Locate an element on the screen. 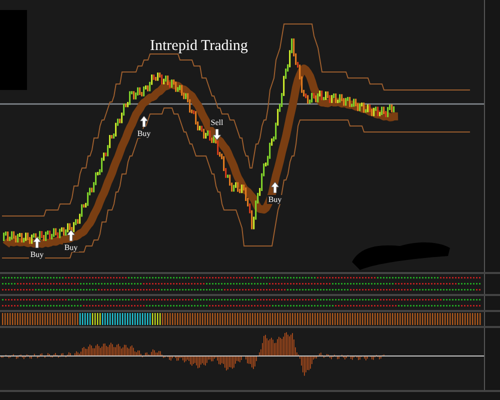 This screenshot has width=500, height=400. chart-title: Intrepid Trading is located at coordinates (199, 46).